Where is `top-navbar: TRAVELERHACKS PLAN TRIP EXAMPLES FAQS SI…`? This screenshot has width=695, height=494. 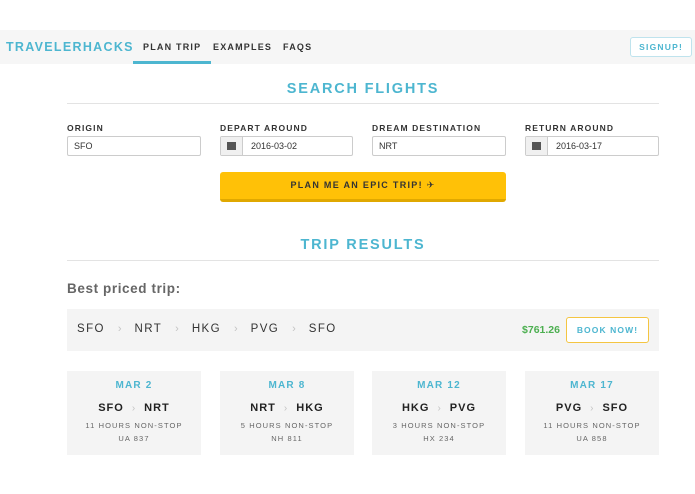
top-navbar: TRAVELERHACKS PLAN TRIP EXAMPLES FAQS SI… is located at coordinates (347, 47).